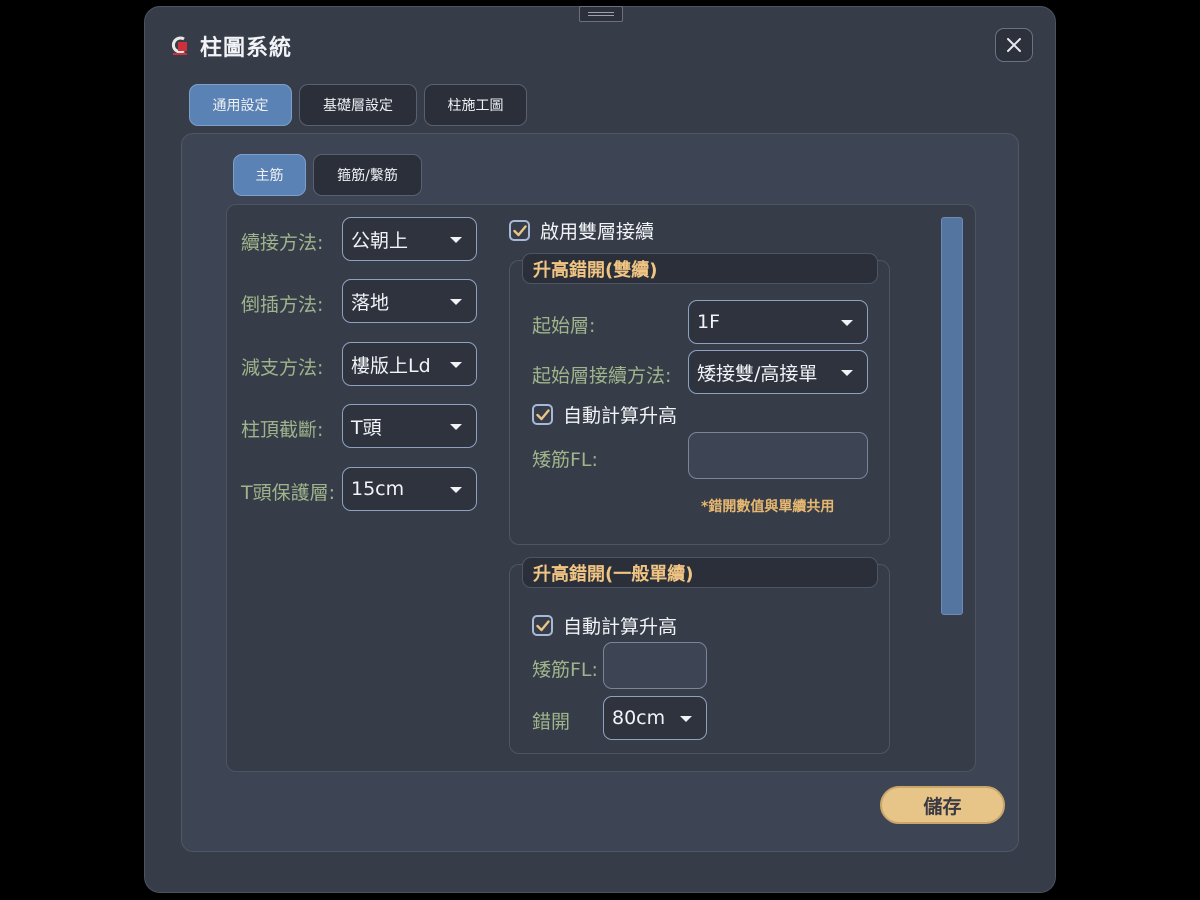 The image size is (1200, 900). What do you see at coordinates (475, 105) in the screenshot?
I see `tab-column-drawing: 柱施工圖` at bounding box center [475, 105].